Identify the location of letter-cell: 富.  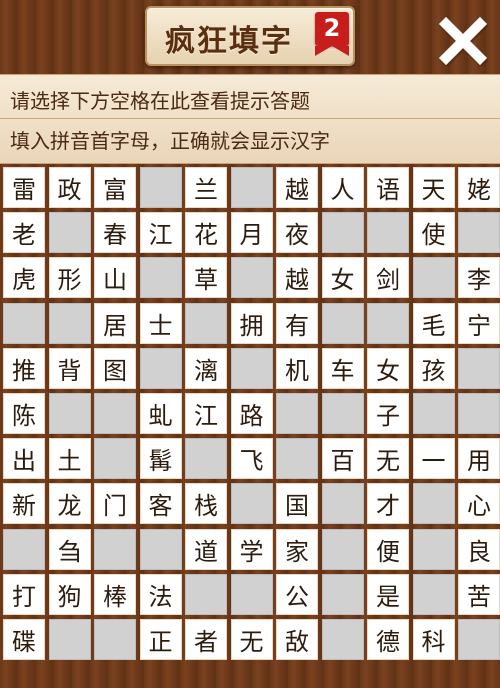
(115, 187).